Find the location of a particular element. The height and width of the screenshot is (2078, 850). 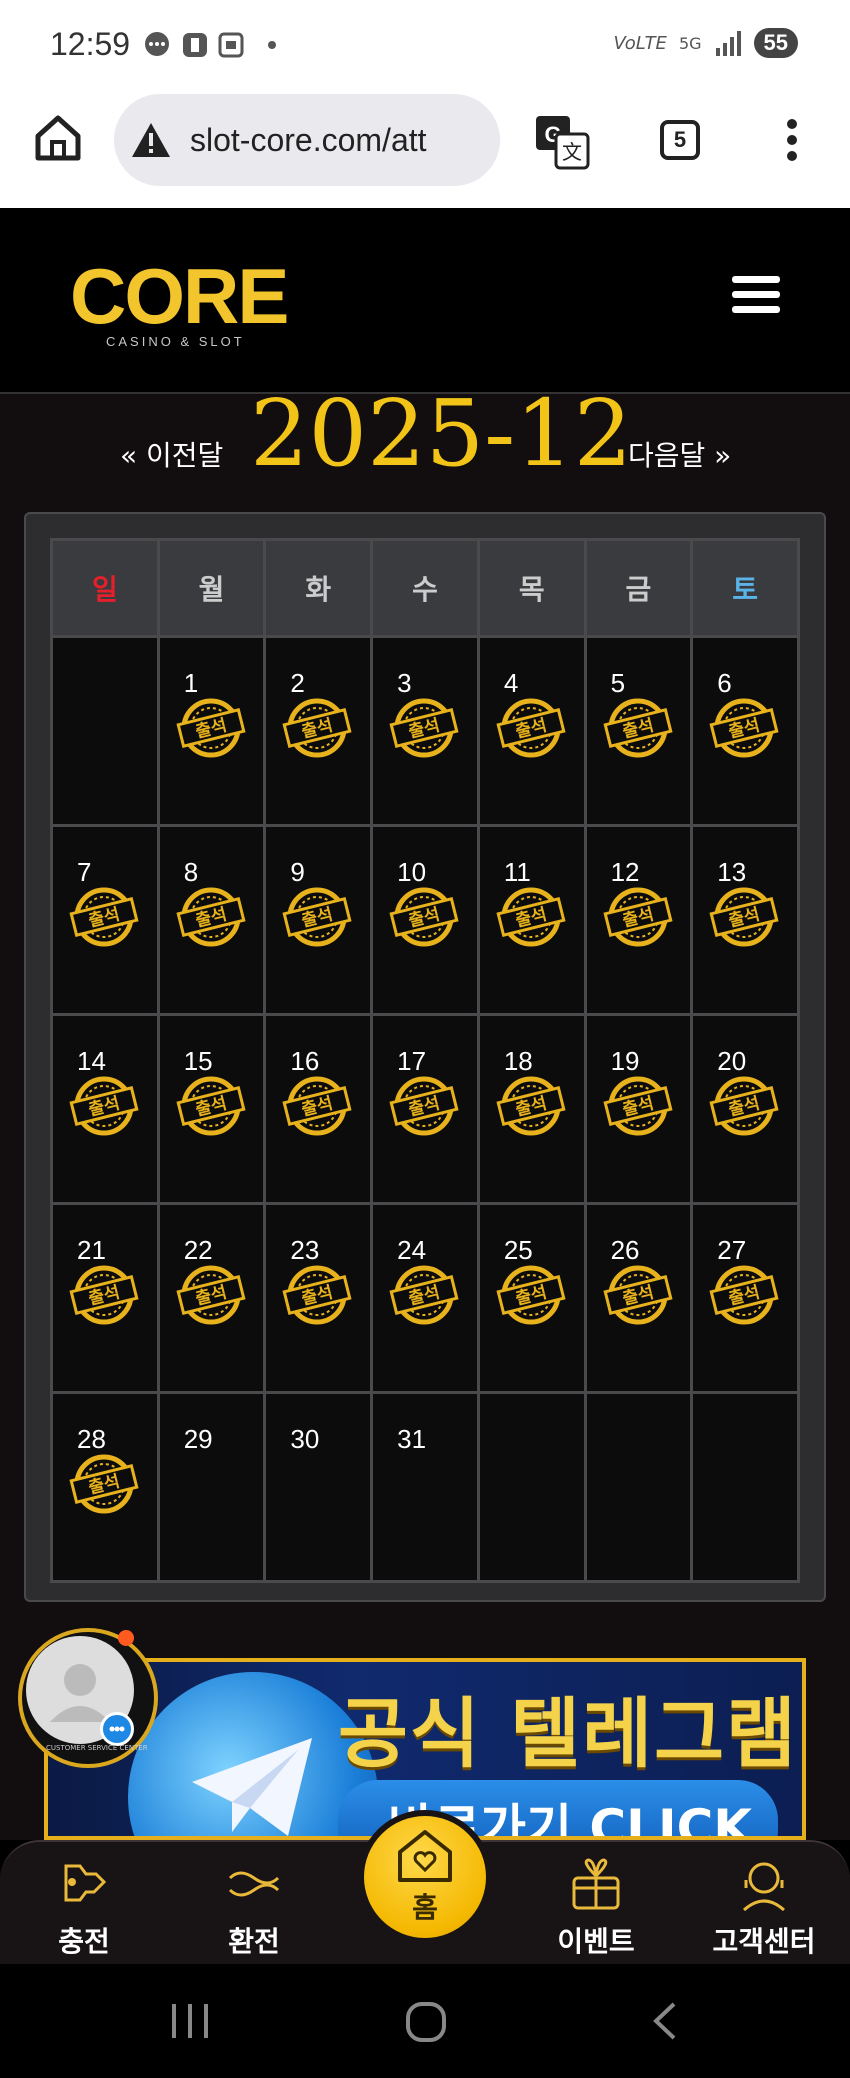

translate-icon: G文 is located at coordinates (562, 142).